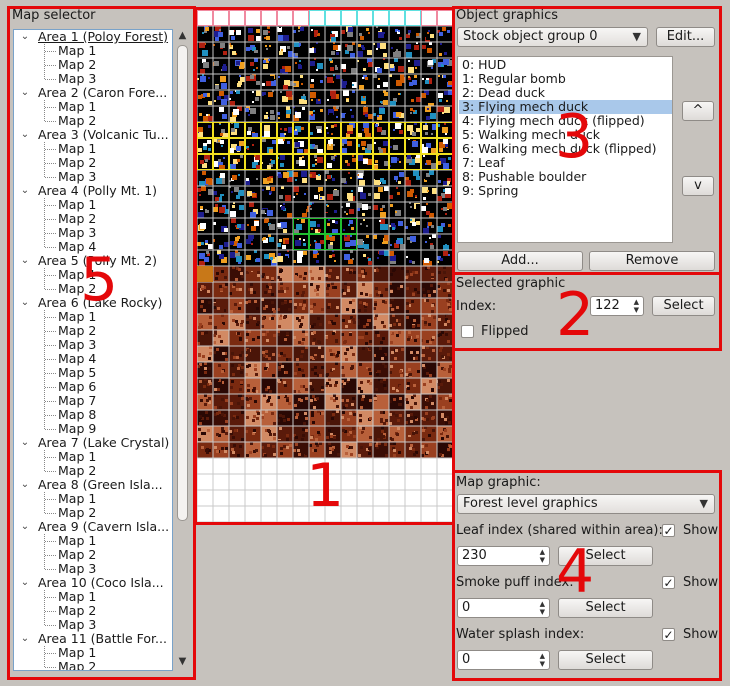  What do you see at coordinates (325, 486) in the screenshot?
I see `annotation-1: 1` at bounding box center [325, 486].